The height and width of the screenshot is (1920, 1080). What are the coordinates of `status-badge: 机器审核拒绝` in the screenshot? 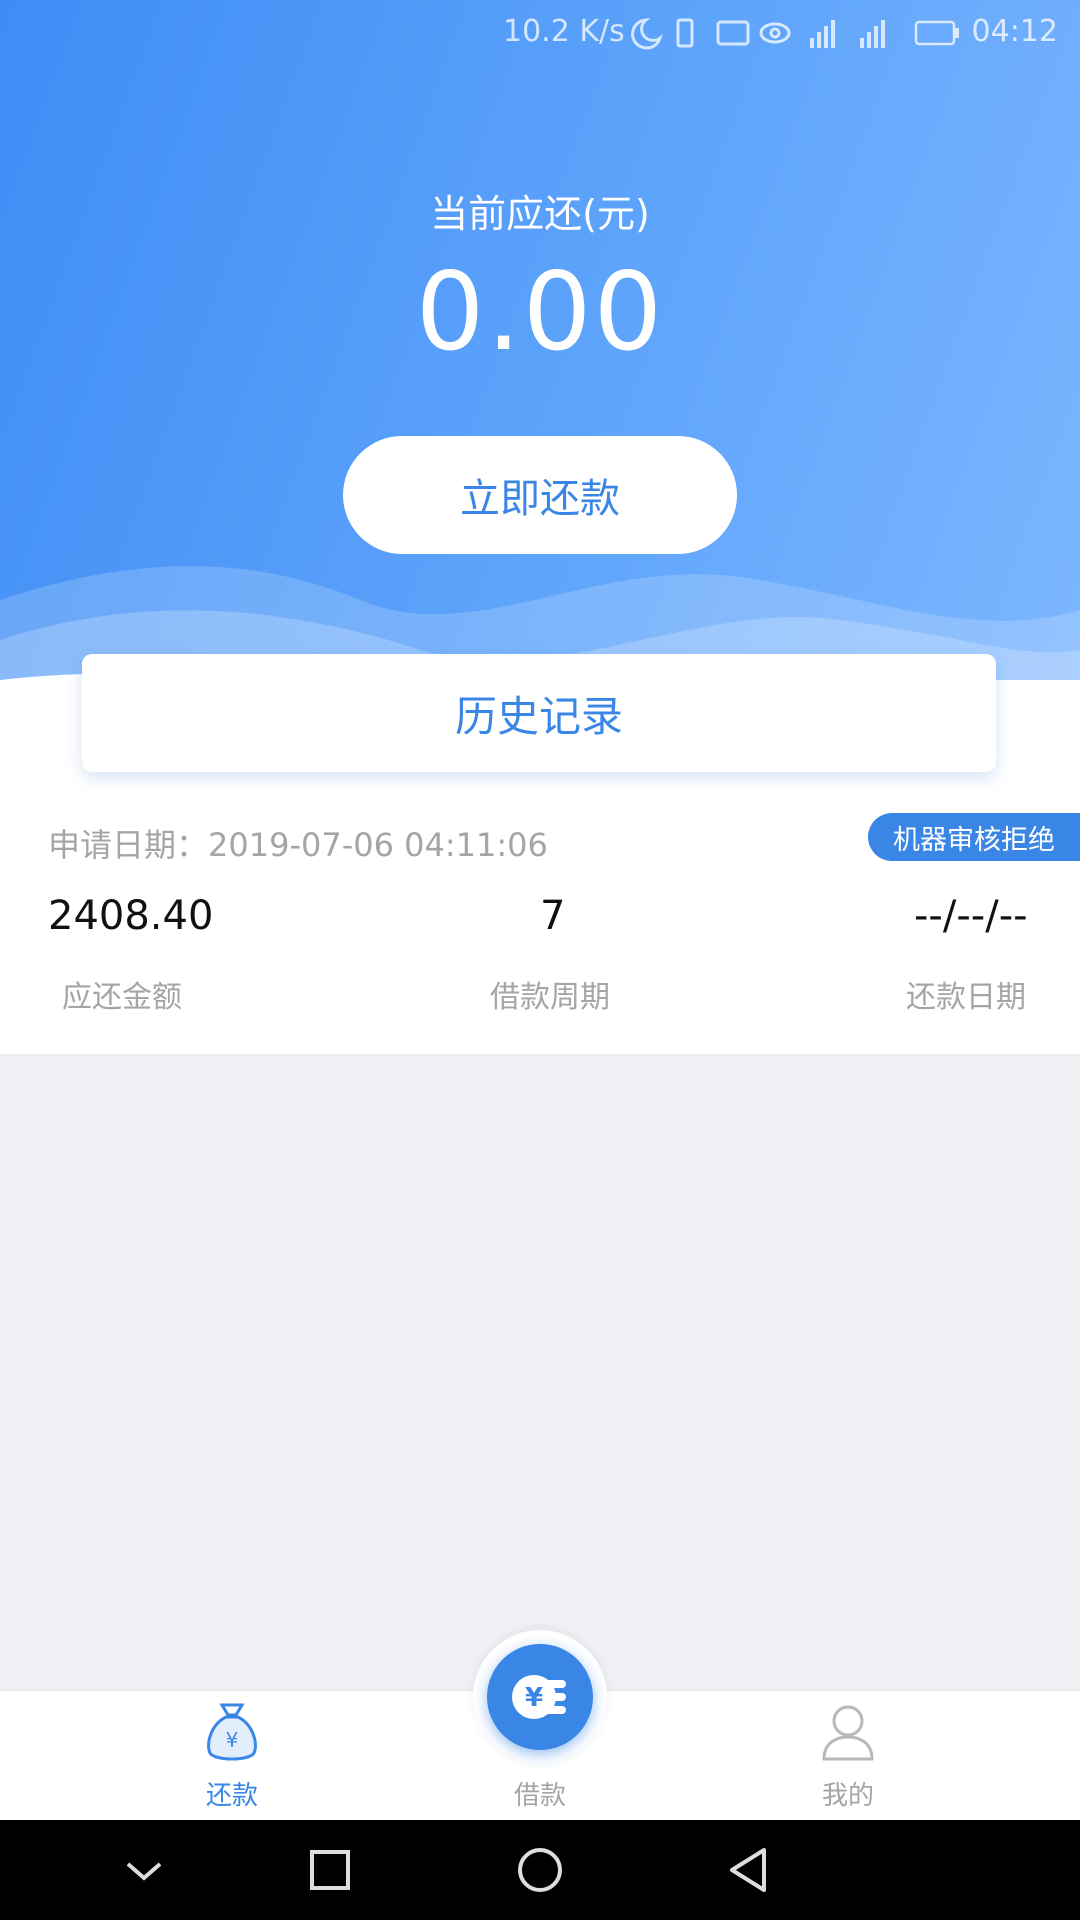 It's located at (974, 837).